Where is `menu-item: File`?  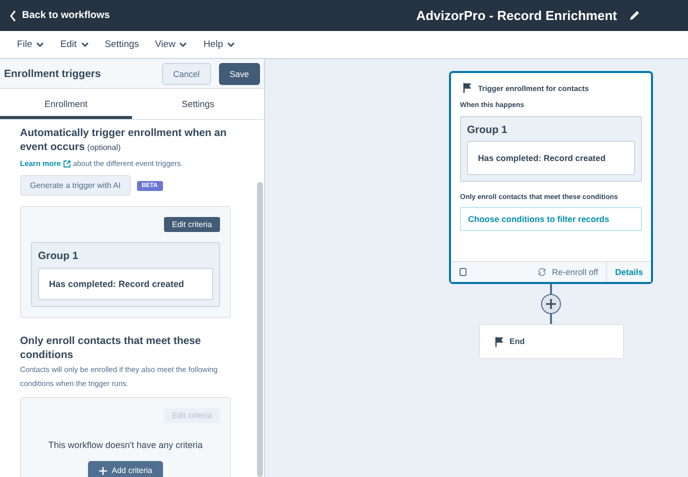
menu-item: File is located at coordinates (31, 44).